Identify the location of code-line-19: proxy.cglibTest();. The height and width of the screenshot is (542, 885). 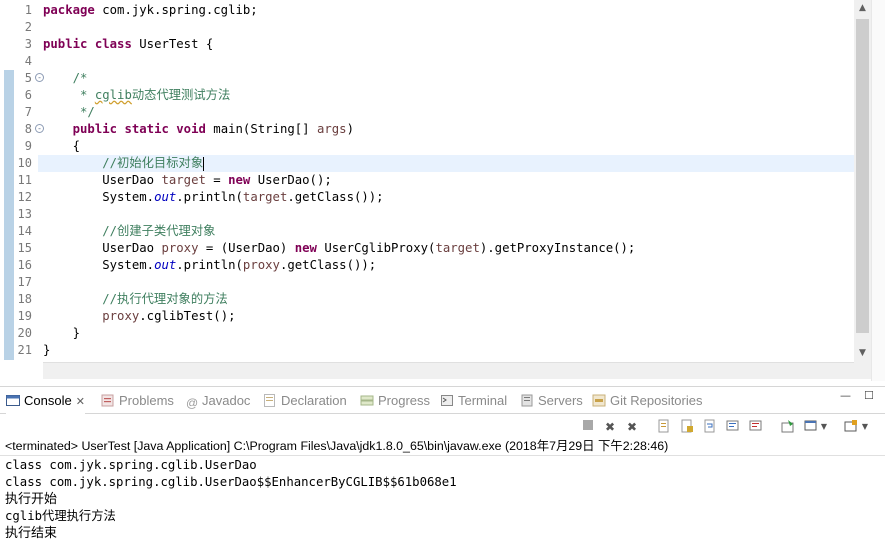
(169, 316).